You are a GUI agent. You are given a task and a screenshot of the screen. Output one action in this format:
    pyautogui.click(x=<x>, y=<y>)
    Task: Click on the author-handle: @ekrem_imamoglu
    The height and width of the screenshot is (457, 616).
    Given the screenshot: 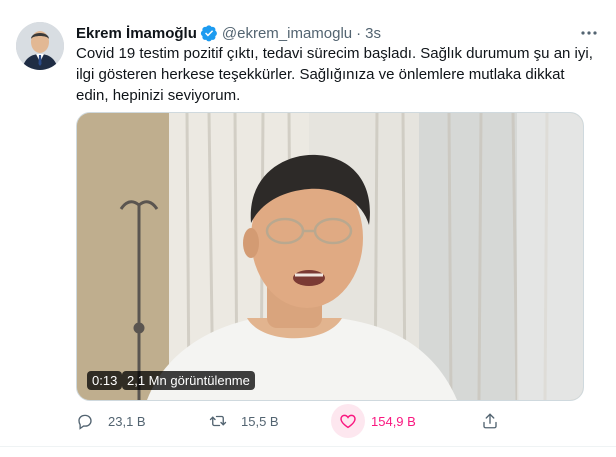 What is the action you would take?
    pyautogui.click(x=287, y=33)
    